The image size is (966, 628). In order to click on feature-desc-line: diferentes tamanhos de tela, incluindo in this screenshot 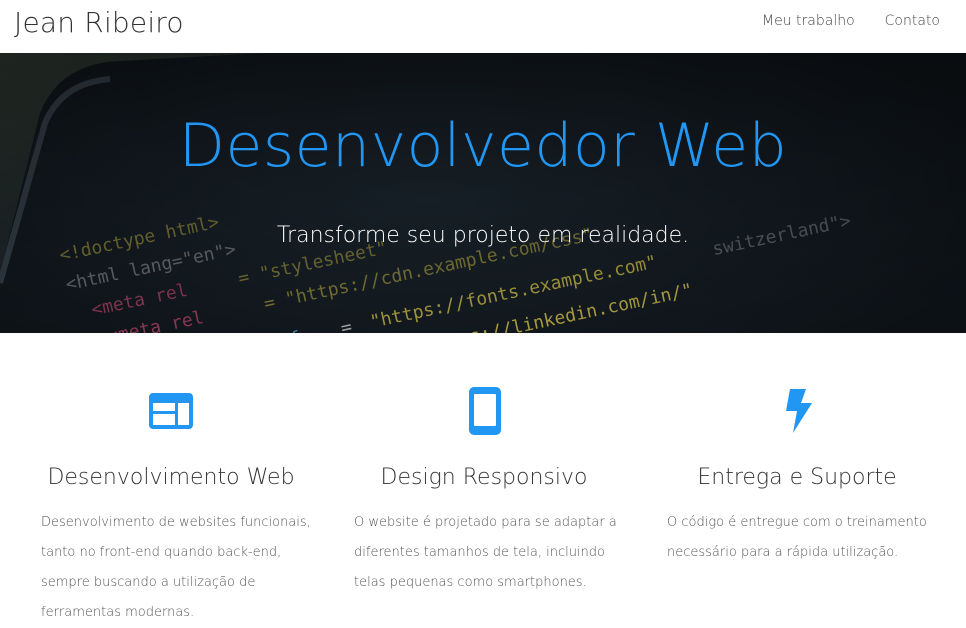, I will do `click(479, 552)`.